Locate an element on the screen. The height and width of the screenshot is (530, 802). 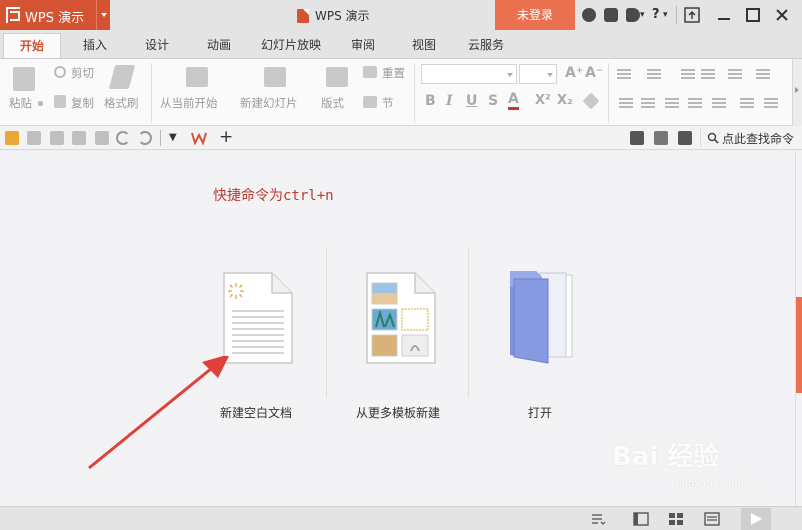
side-panel-edge is located at coordinates (798, 328).